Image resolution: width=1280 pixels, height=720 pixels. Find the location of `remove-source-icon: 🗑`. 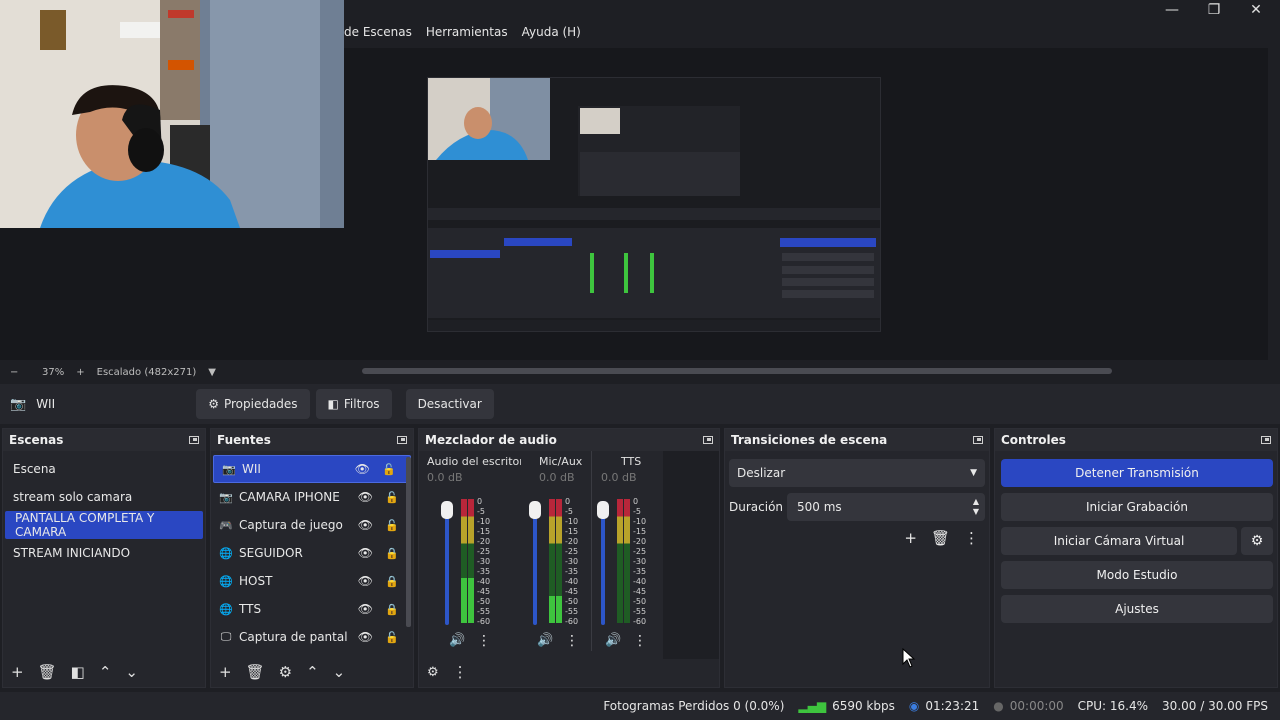

remove-source-icon: 🗑 is located at coordinates (255, 672).